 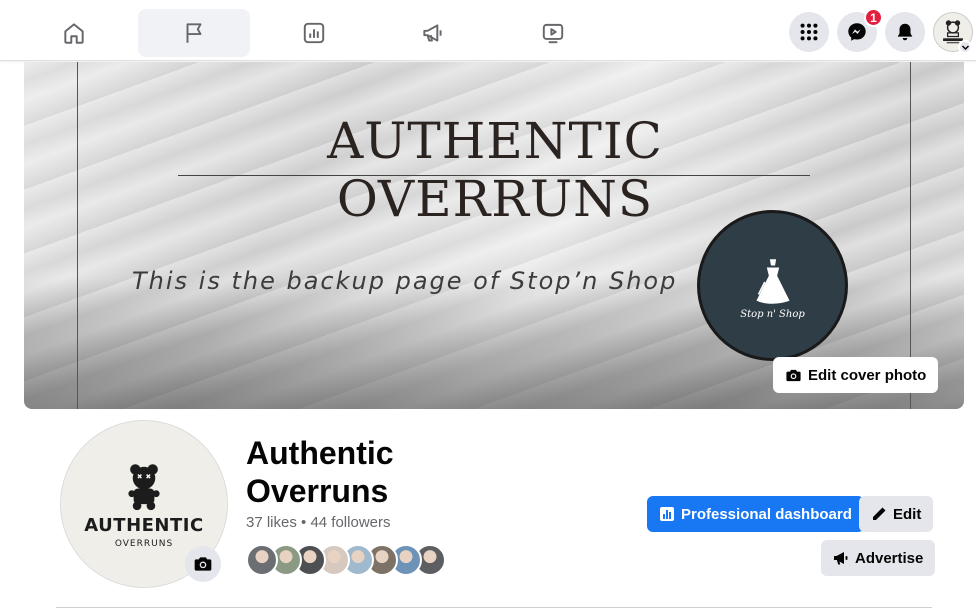 I want to click on section-divider, so click(x=494, y=607).